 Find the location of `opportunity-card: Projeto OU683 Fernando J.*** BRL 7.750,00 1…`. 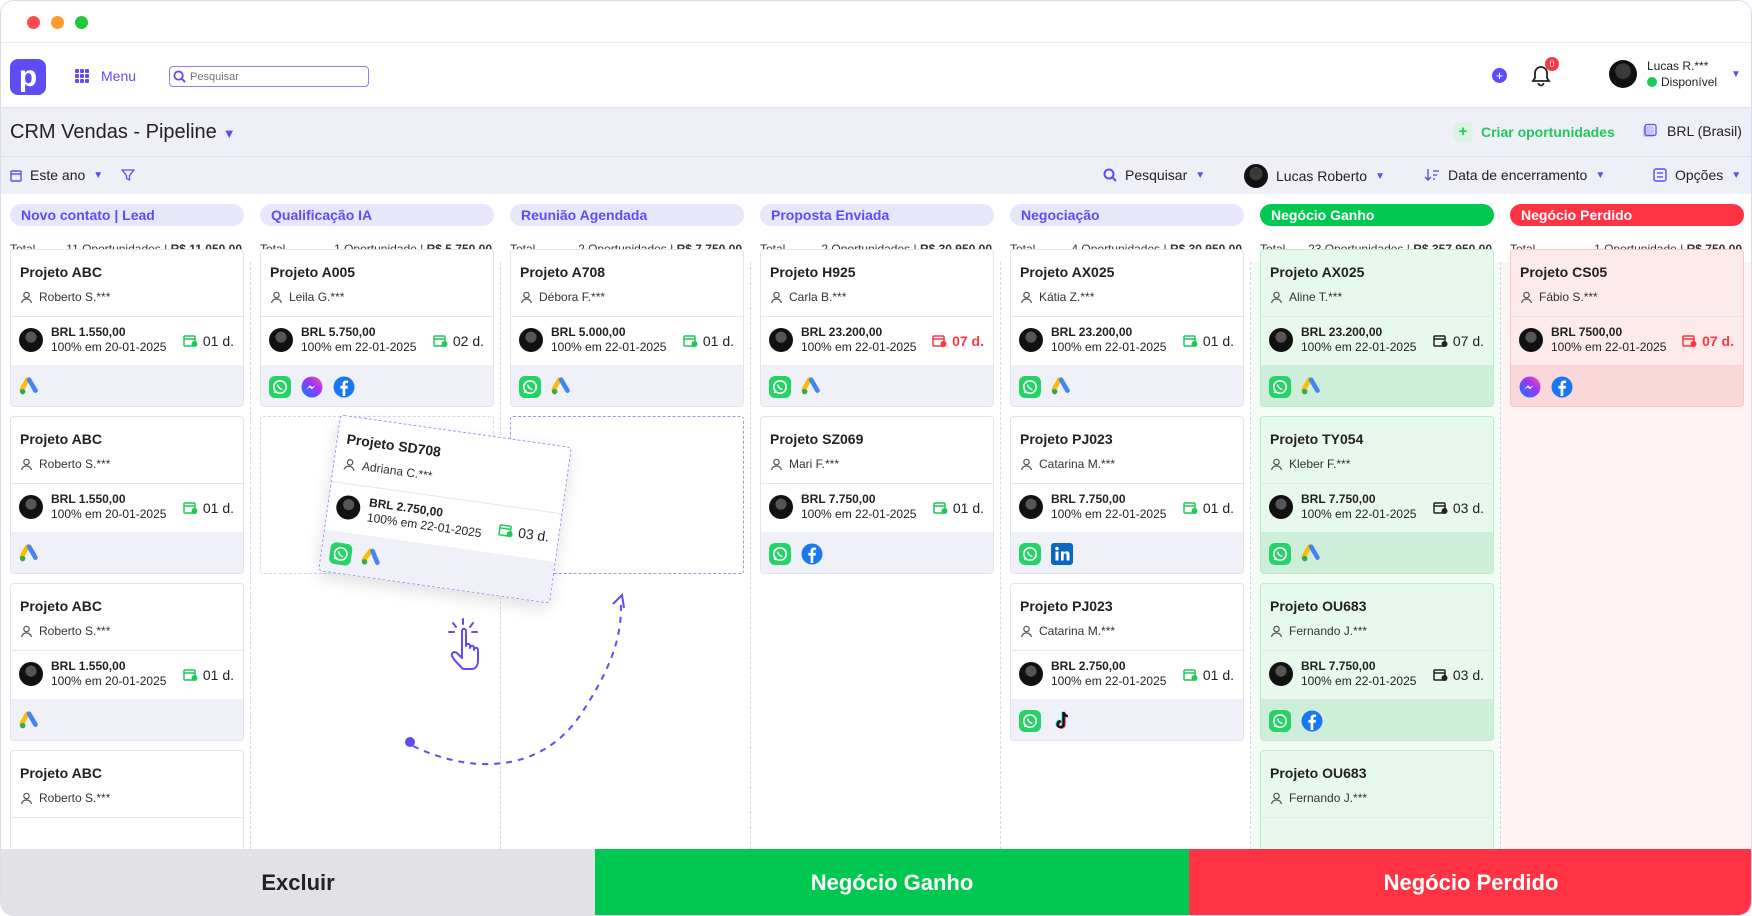

opportunity-card: Projeto OU683 Fernando J.*** BRL 7.750,00 1… is located at coordinates (1377, 662).